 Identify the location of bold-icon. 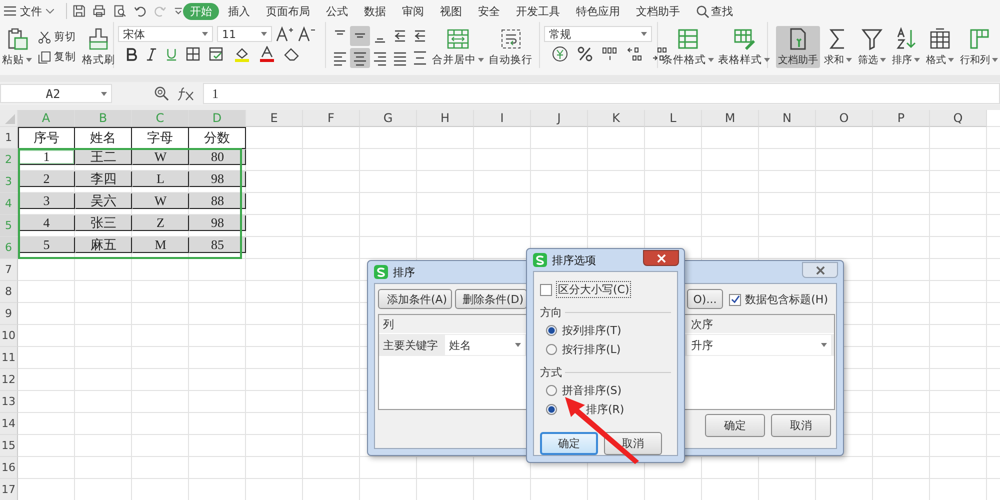
(131, 54).